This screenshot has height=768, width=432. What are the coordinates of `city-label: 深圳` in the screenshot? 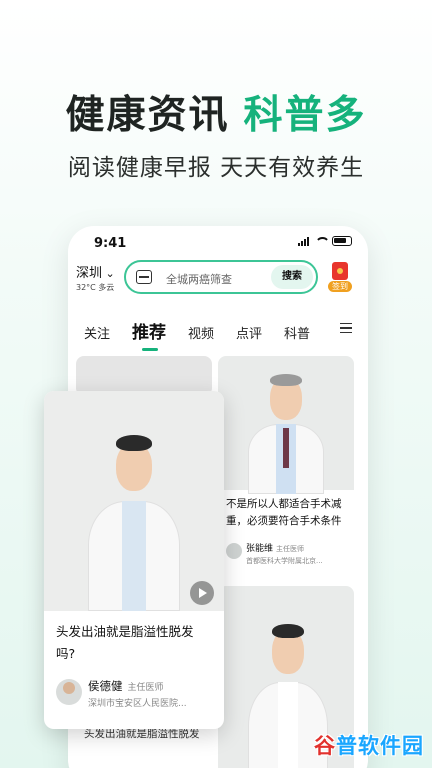 It's located at (95, 271).